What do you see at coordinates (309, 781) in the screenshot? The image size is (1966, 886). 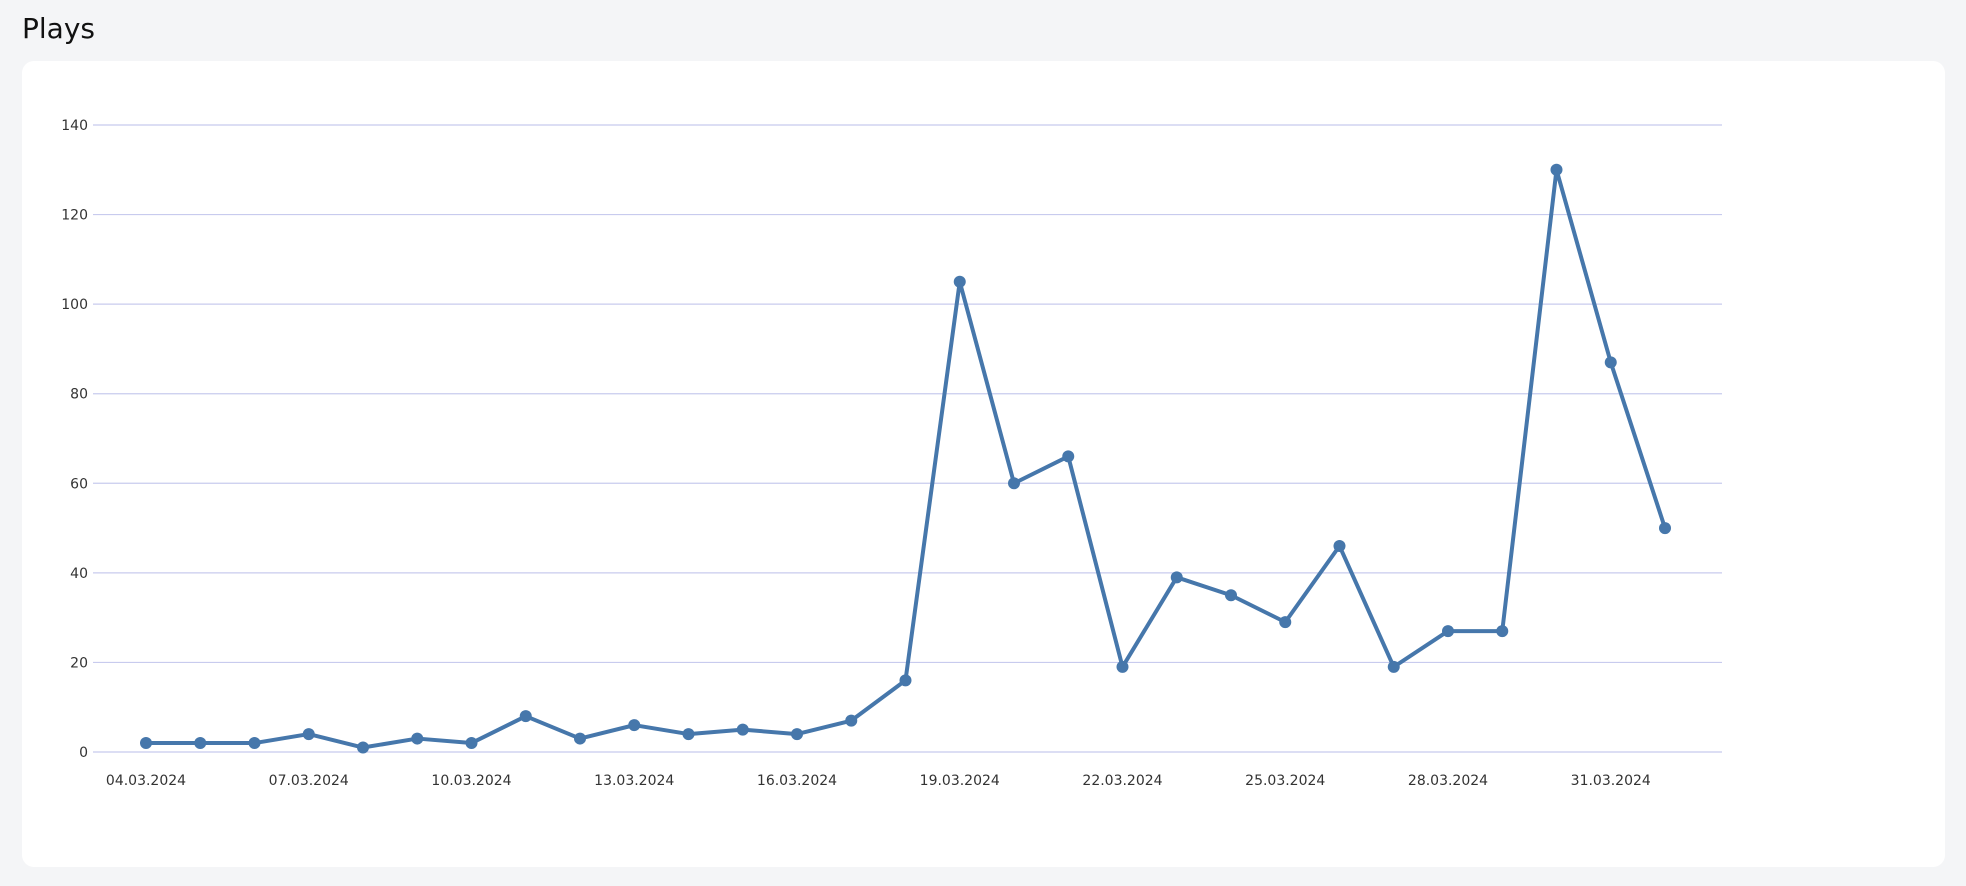 I see `x-tick-label: 07.03.2024` at bounding box center [309, 781].